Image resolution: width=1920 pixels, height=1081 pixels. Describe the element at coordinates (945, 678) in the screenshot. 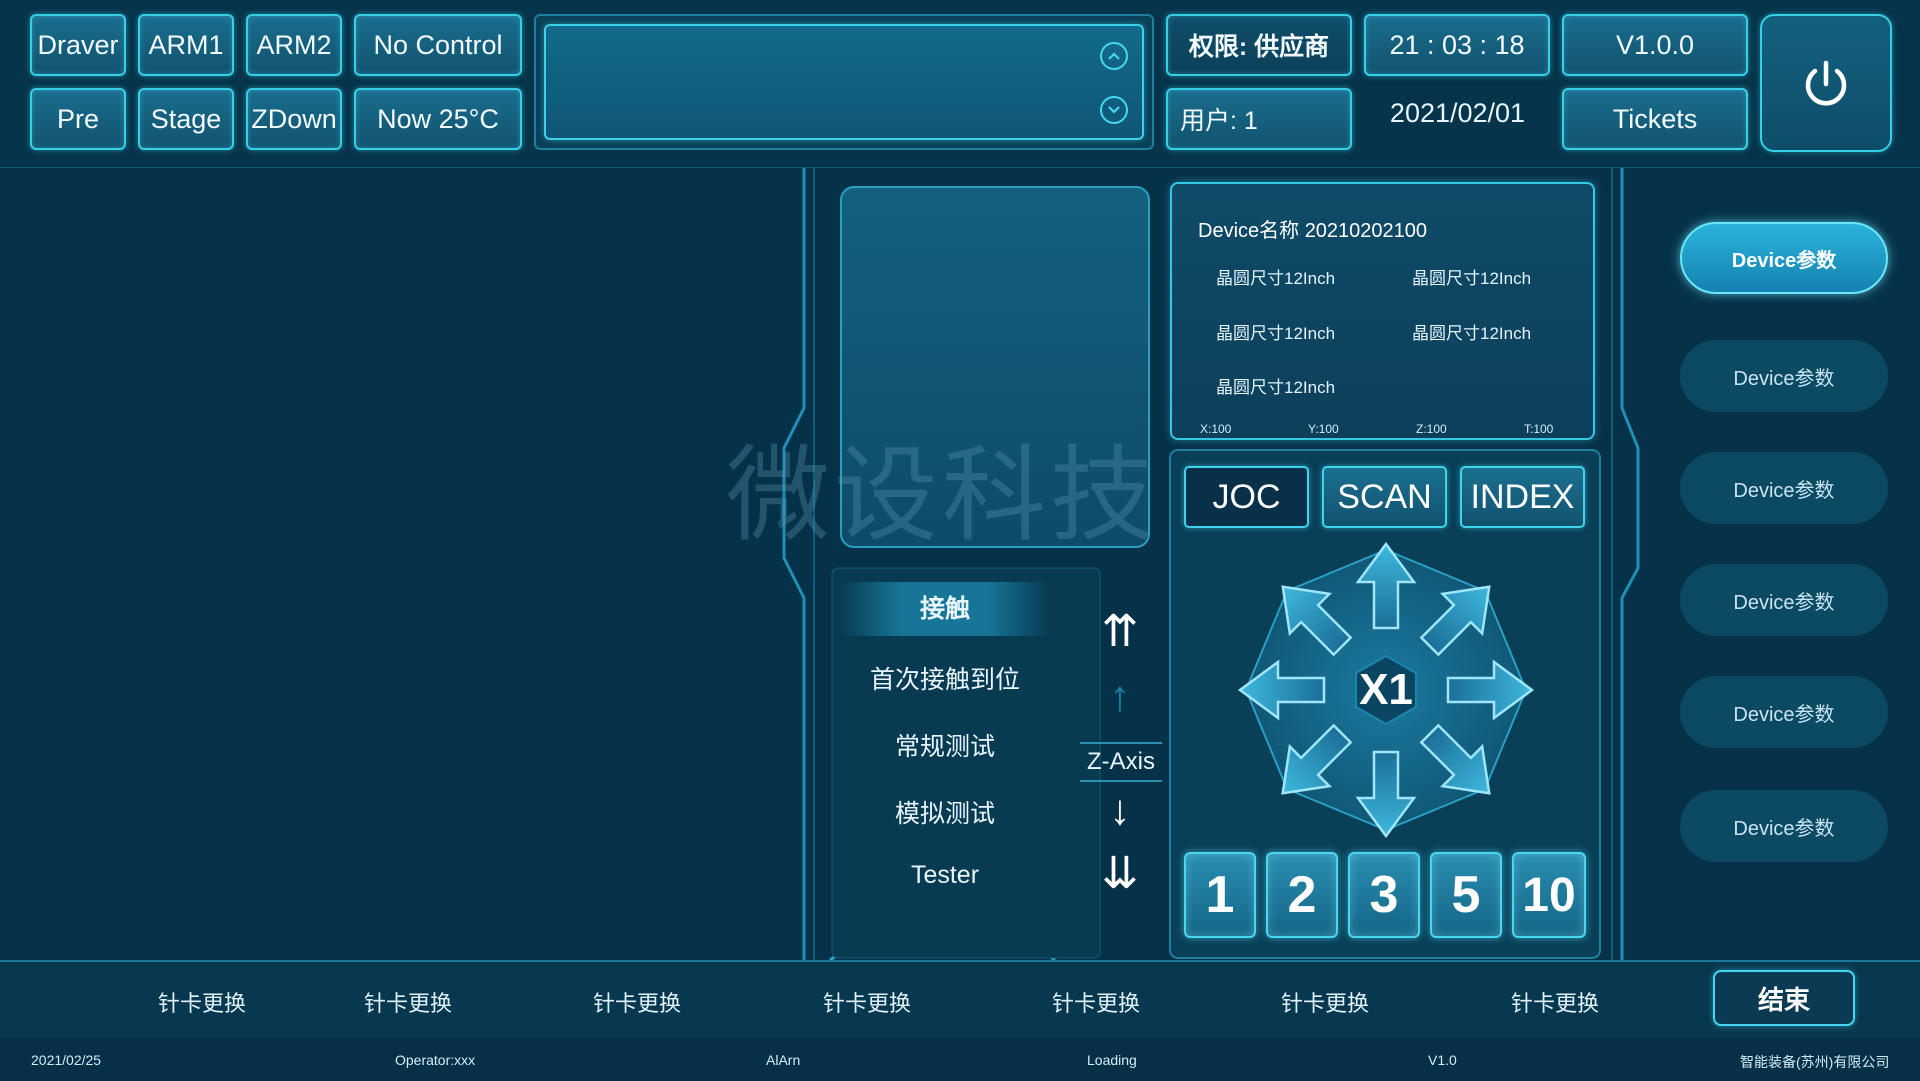

I see `touch-item-first-contact: 首次接触到位` at that location.